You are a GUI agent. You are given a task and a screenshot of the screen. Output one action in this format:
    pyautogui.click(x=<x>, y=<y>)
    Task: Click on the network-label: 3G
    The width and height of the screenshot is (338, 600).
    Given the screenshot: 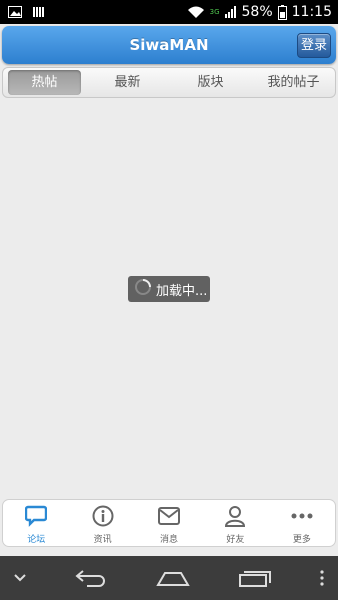 What is the action you would take?
    pyautogui.click(x=214, y=12)
    